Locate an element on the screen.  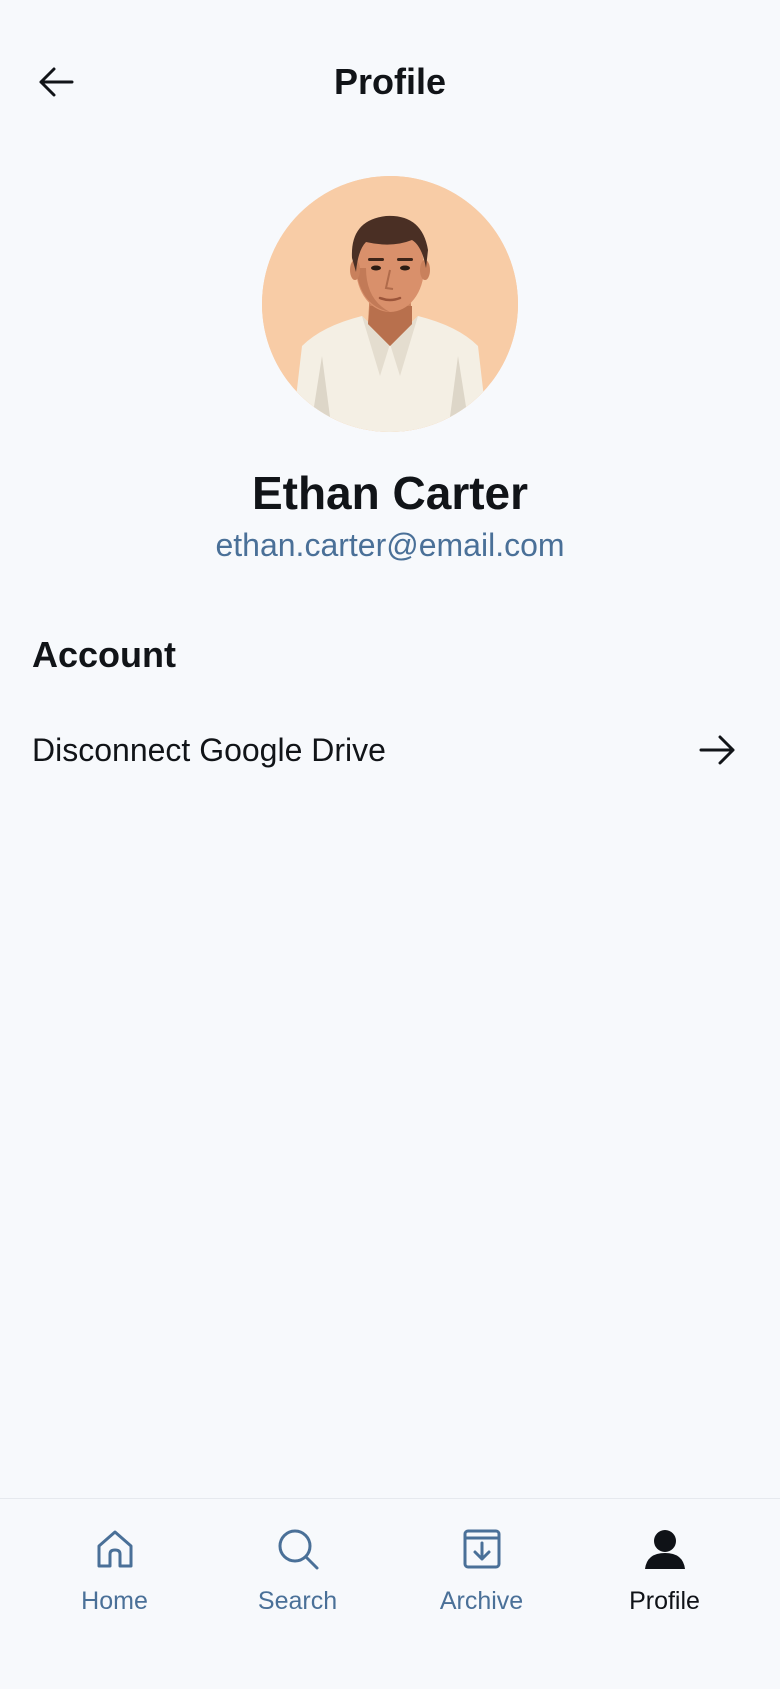
nav-item-archive: Archive is located at coordinates (481, 1574).